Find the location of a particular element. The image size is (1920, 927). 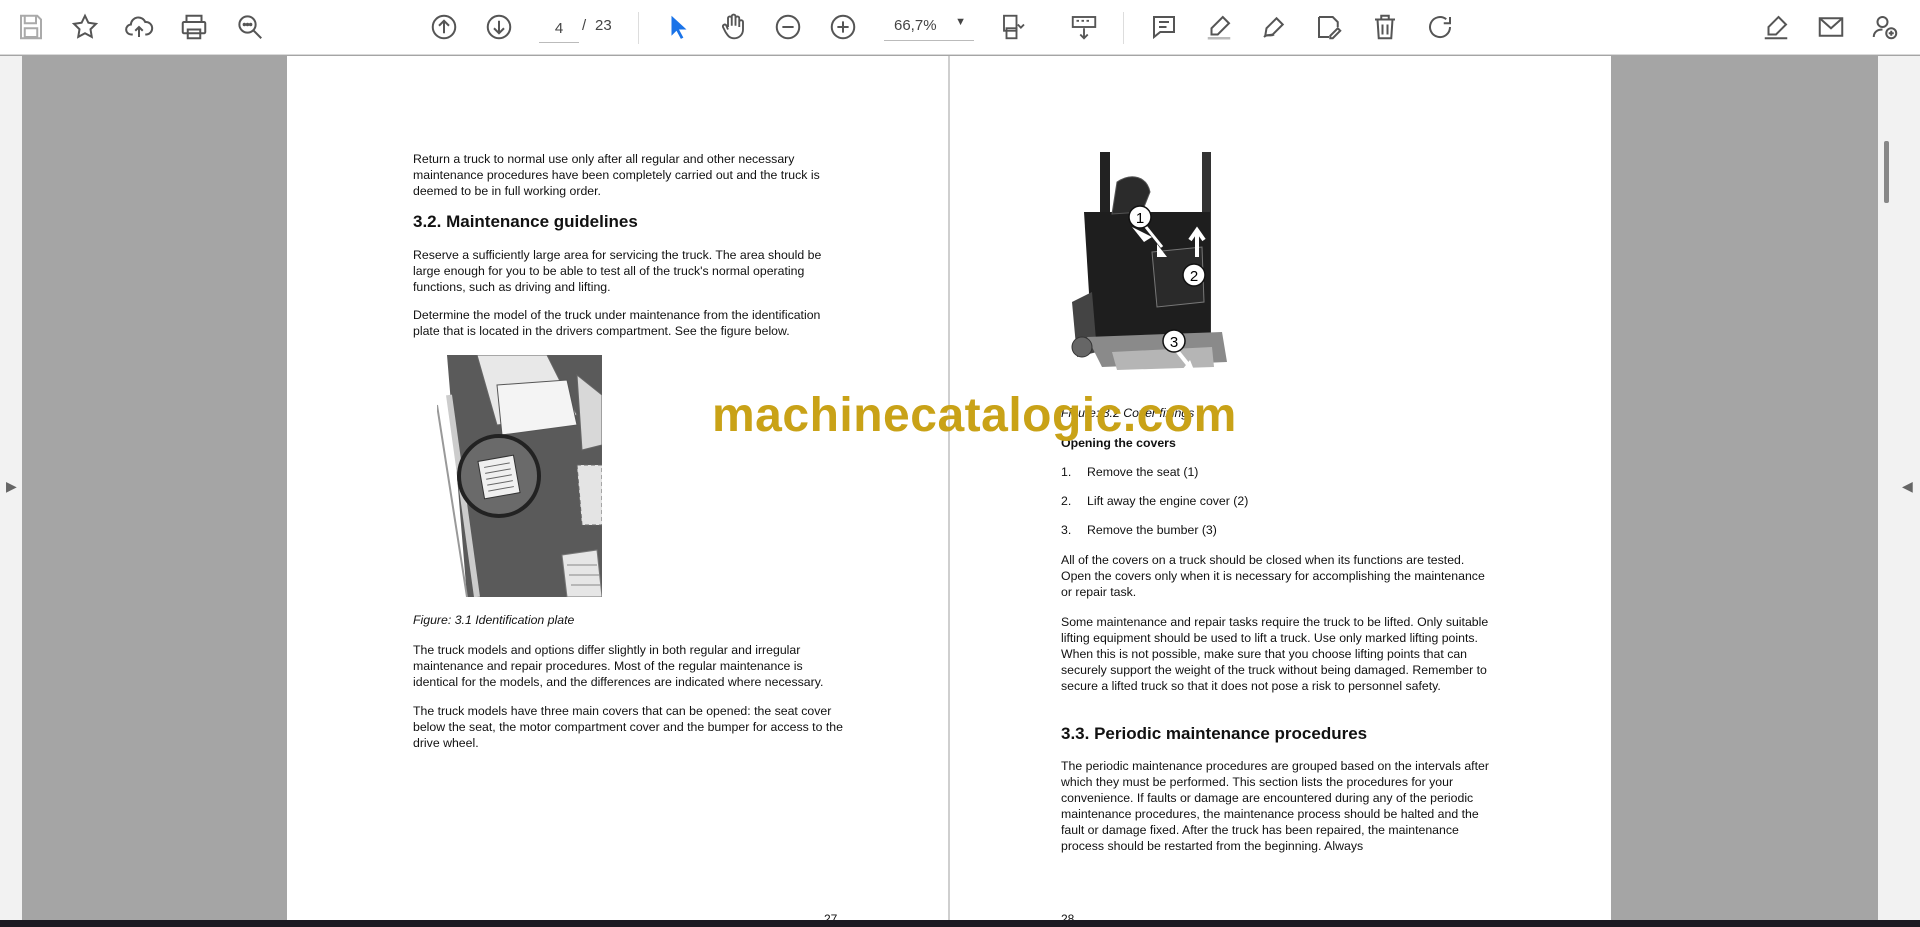

zoom-value: 66,7% is located at coordinates (915, 25).